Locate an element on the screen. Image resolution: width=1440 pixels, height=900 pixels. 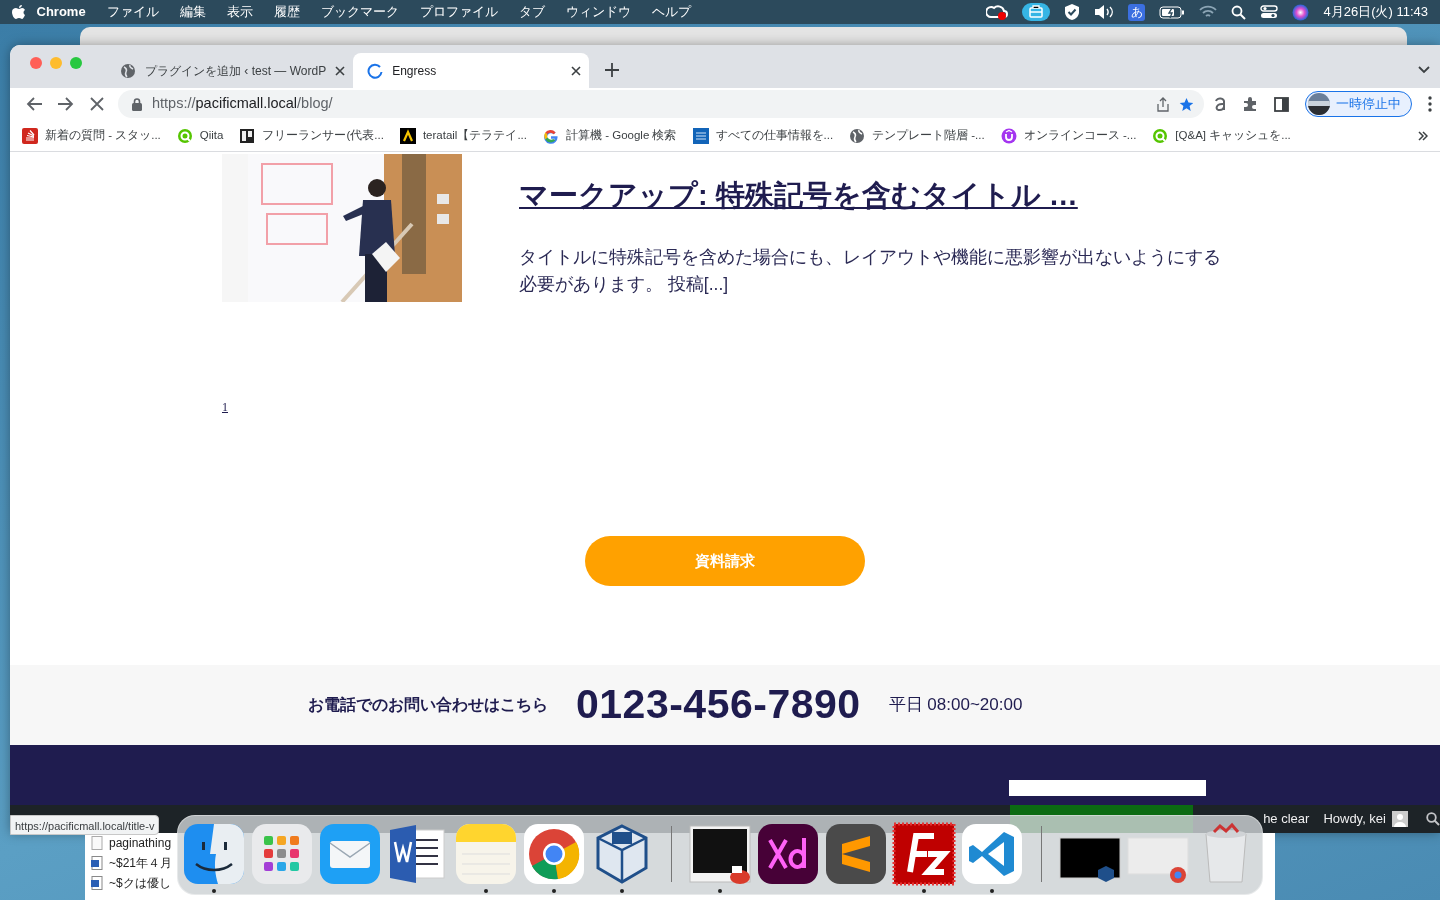
finder-icon is located at coordinates (214, 854).